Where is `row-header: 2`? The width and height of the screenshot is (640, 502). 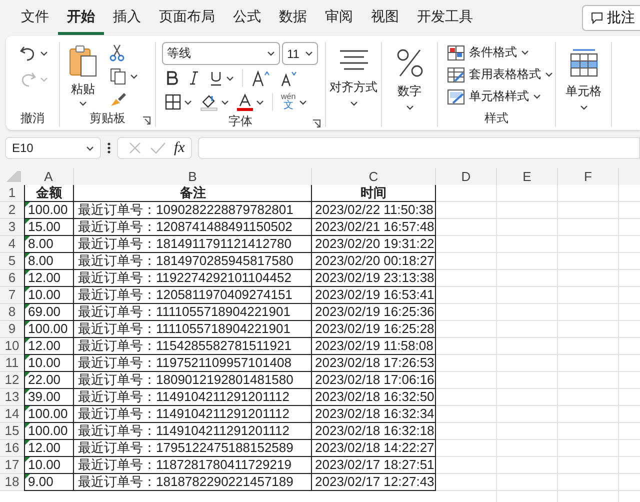 row-header: 2 is located at coordinates (12, 210).